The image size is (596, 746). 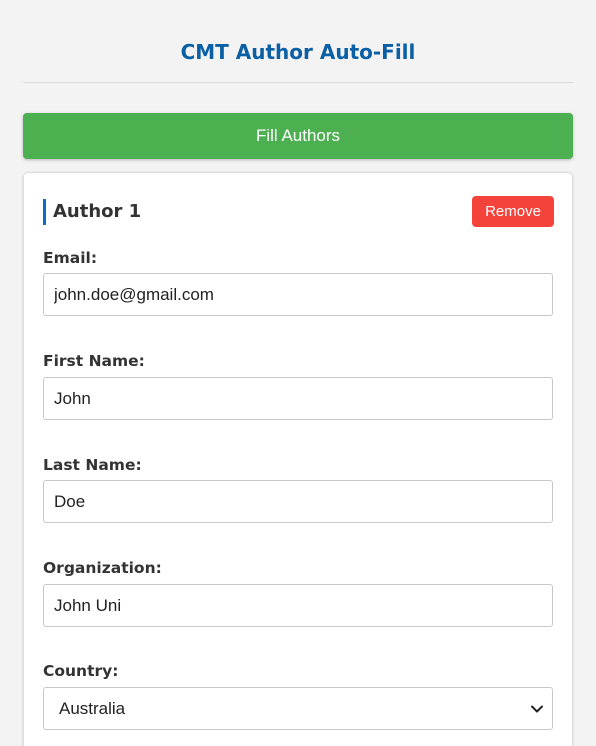 I want to click on country-select: Australia, so click(x=298, y=708).